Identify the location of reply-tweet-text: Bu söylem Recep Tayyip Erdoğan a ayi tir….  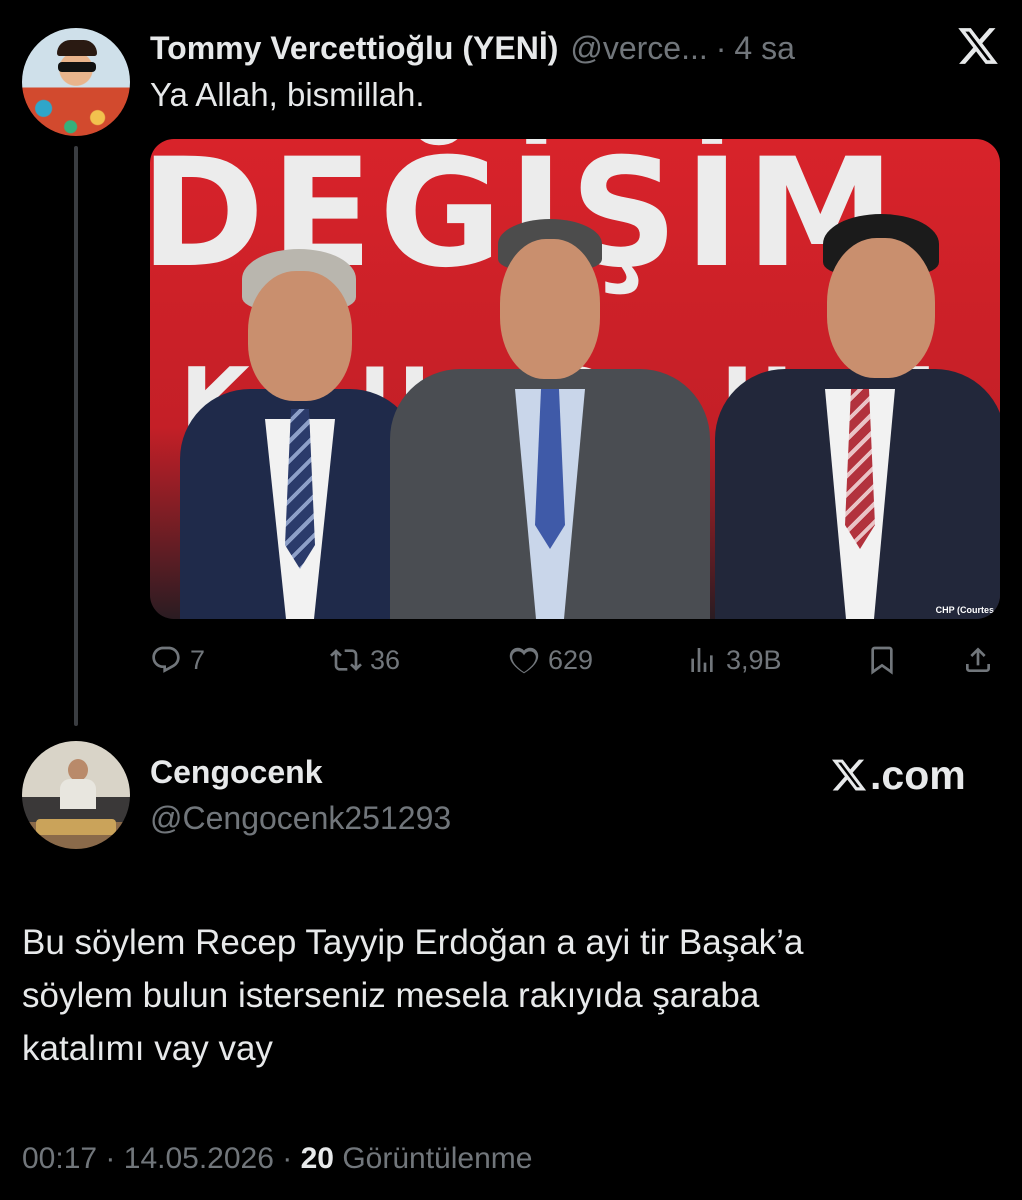
(502, 995).